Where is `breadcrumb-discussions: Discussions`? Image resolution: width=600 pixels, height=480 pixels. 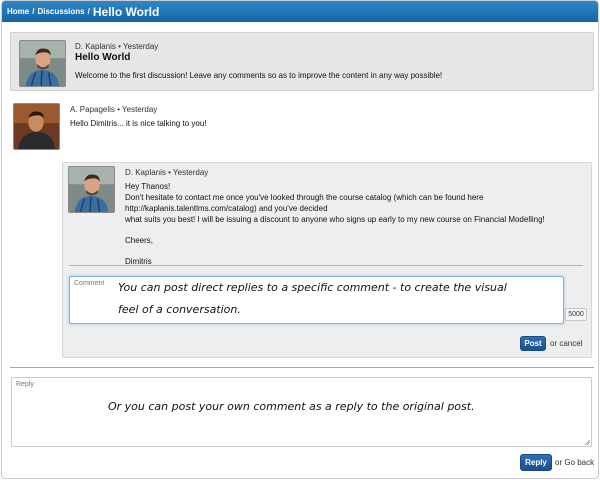
breadcrumb-discussions: Discussions is located at coordinates (60, 11).